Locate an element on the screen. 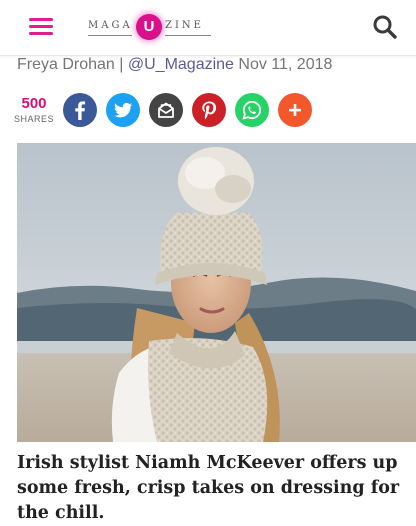  twitter-bird-icon is located at coordinates (123, 110).